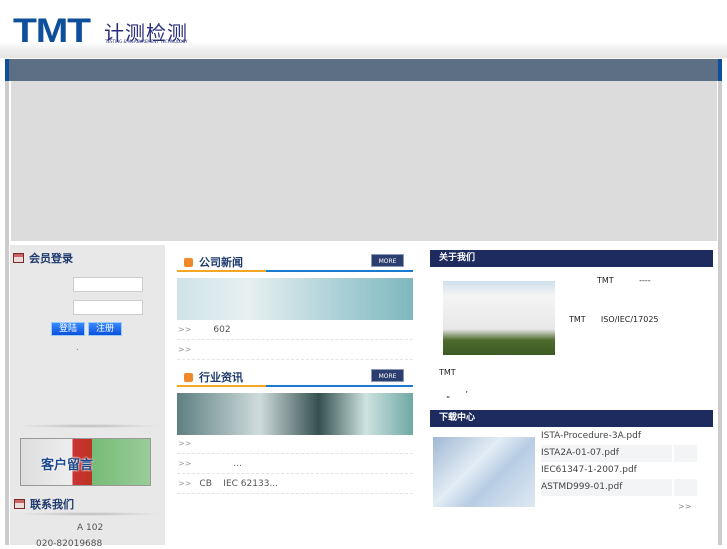 This screenshot has width=727, height=549. What do you see at coordinates (571, 418) in the screenshot?
I see `downloads-header: 下载中心` at bounding box center [571, 418].